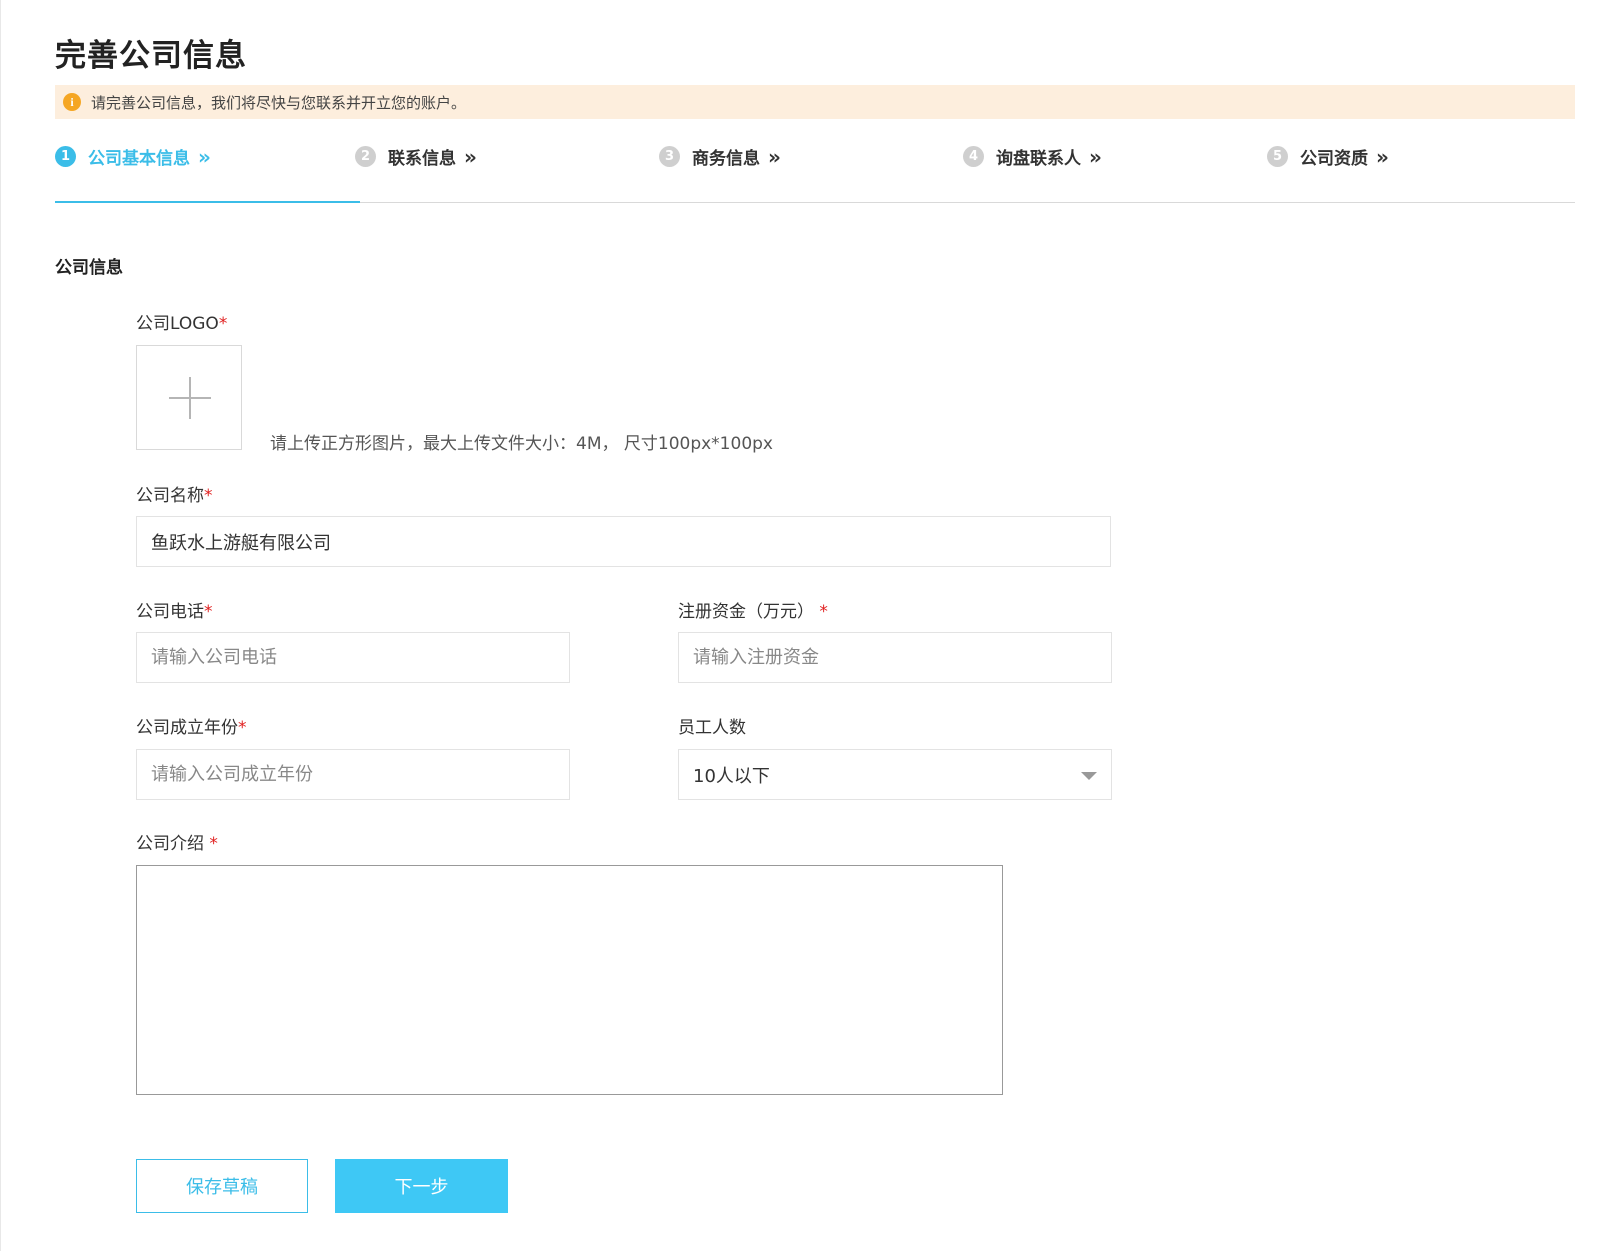  Describe the element at coordinates (151, 56) in the screenshot. I see `page-title: 完善公司信息` at that location.